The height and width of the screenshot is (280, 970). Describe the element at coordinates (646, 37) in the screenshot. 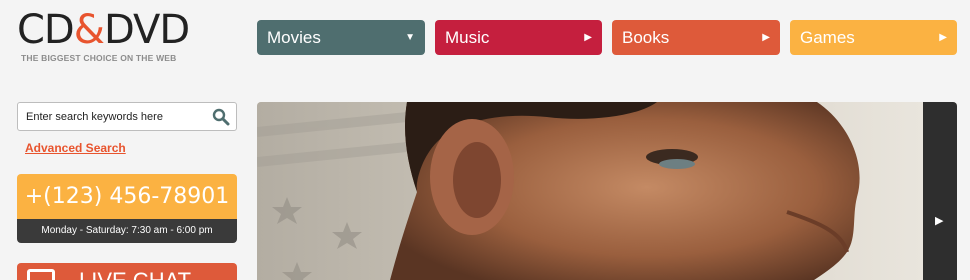

I see `nav-books-label: Books` at that location.